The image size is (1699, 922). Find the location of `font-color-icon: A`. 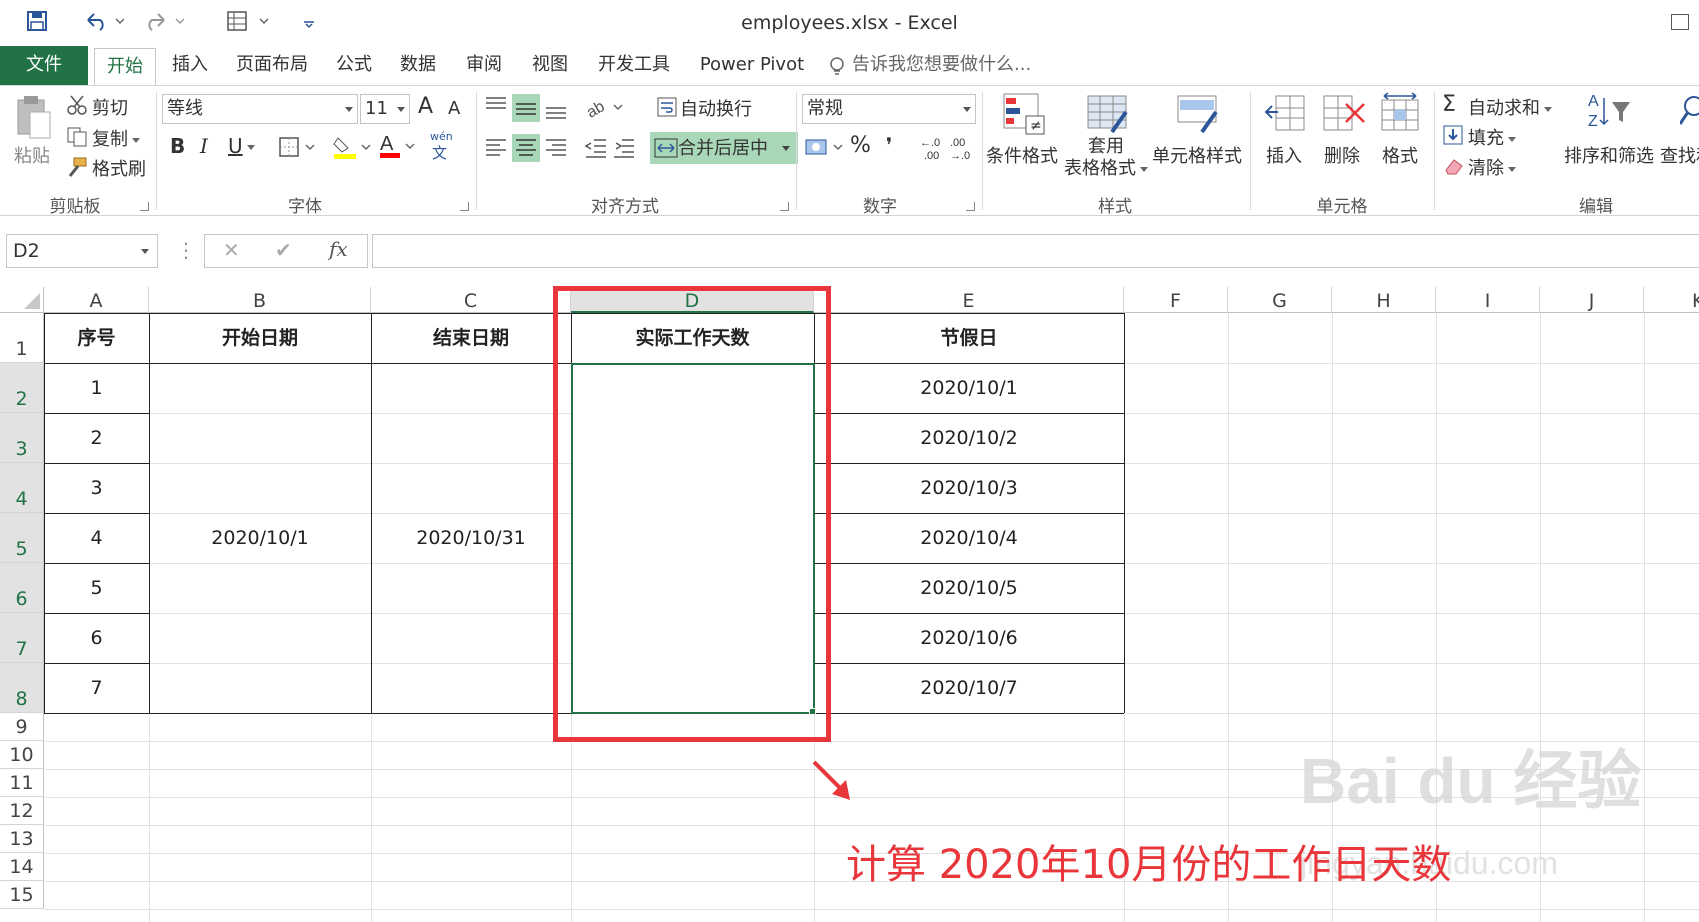

font-color-icon: A is located at coordinates (400, 148).